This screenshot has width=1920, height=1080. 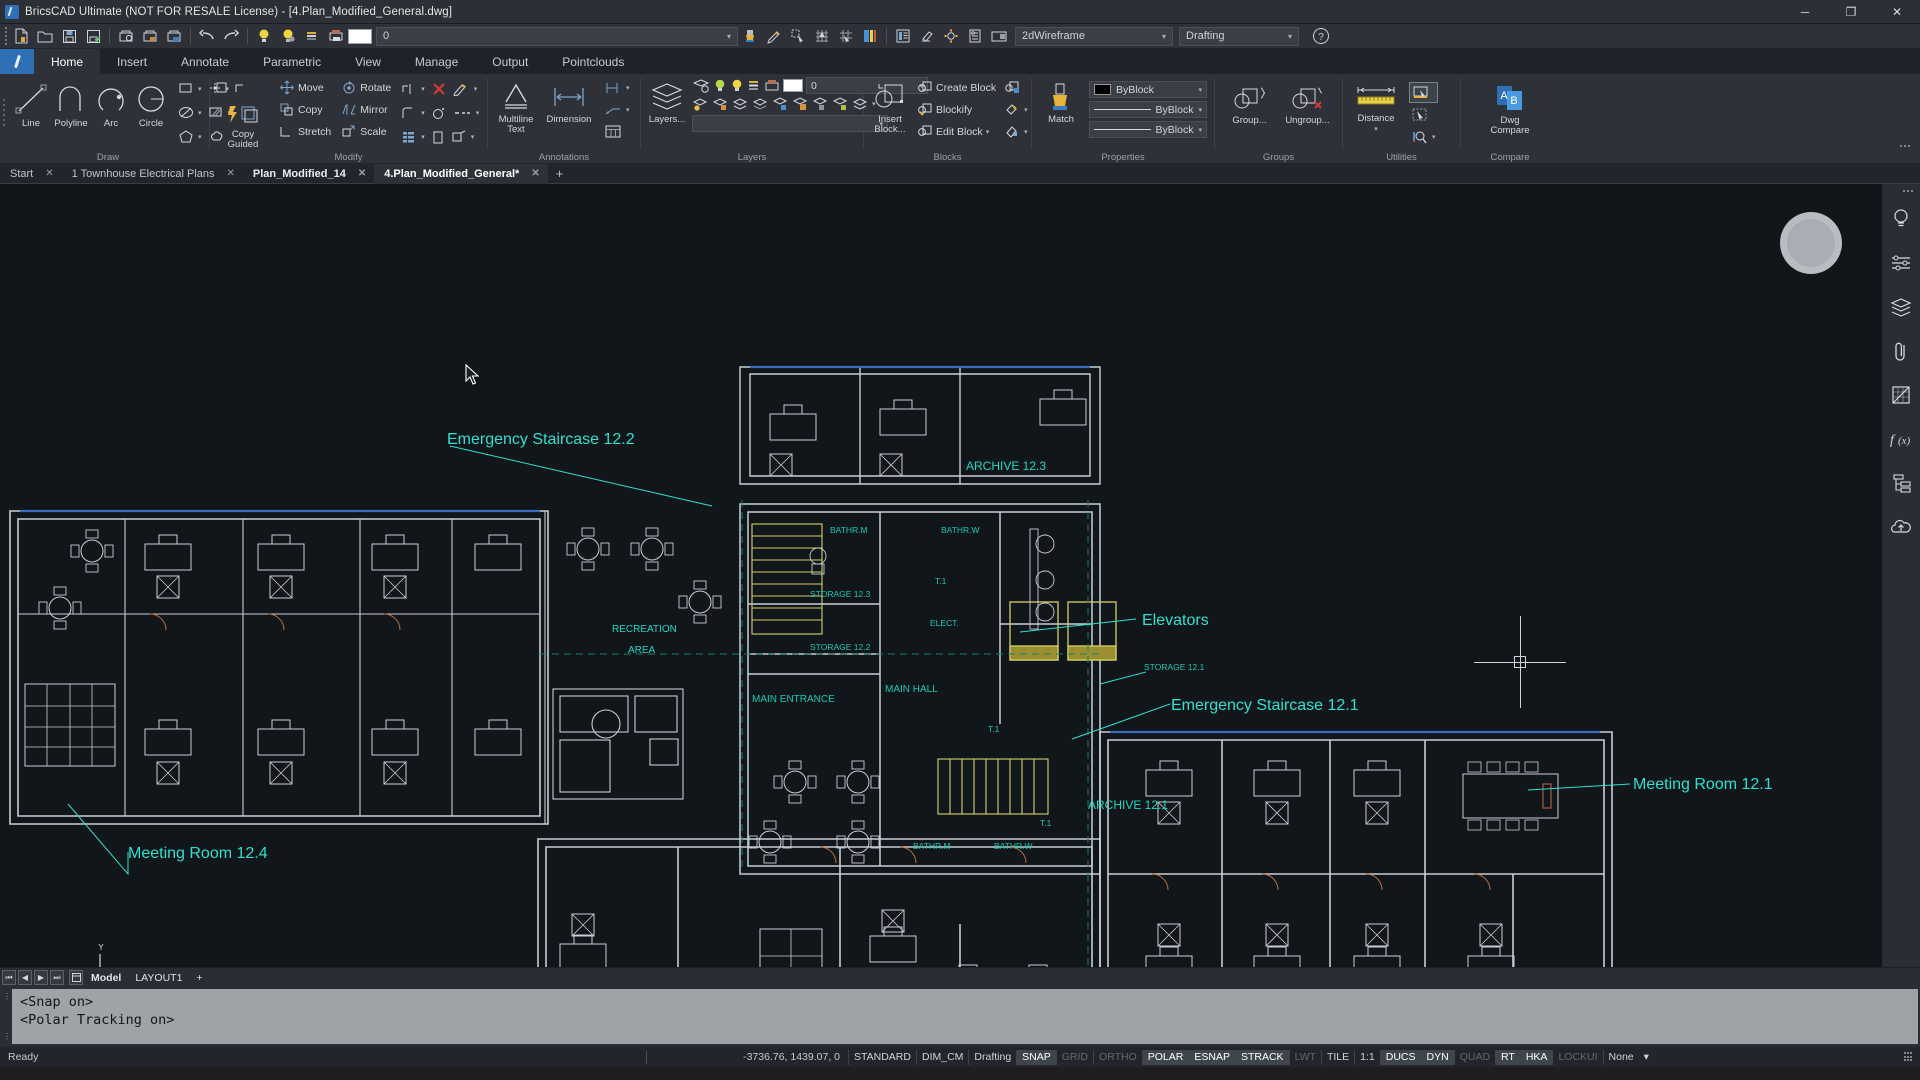 What do you see at coordinates (4, 112) in the screenshot?
I see `ribbon-grip` at bounding box center [4, 112].